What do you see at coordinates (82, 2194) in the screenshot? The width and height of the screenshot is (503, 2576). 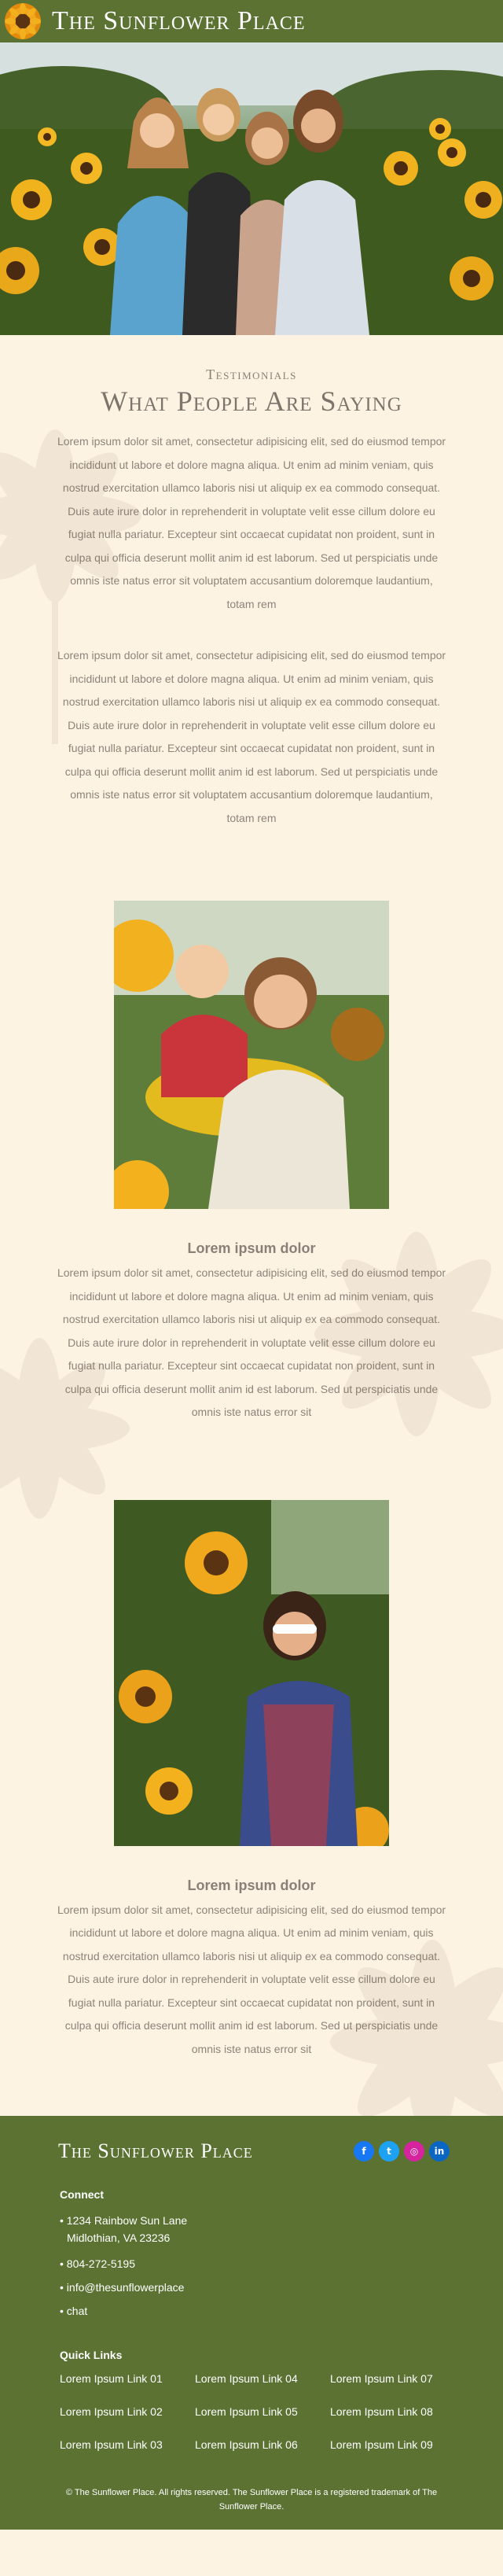 I see `connect-heading: Connect` at bounding box center [82, 2194].